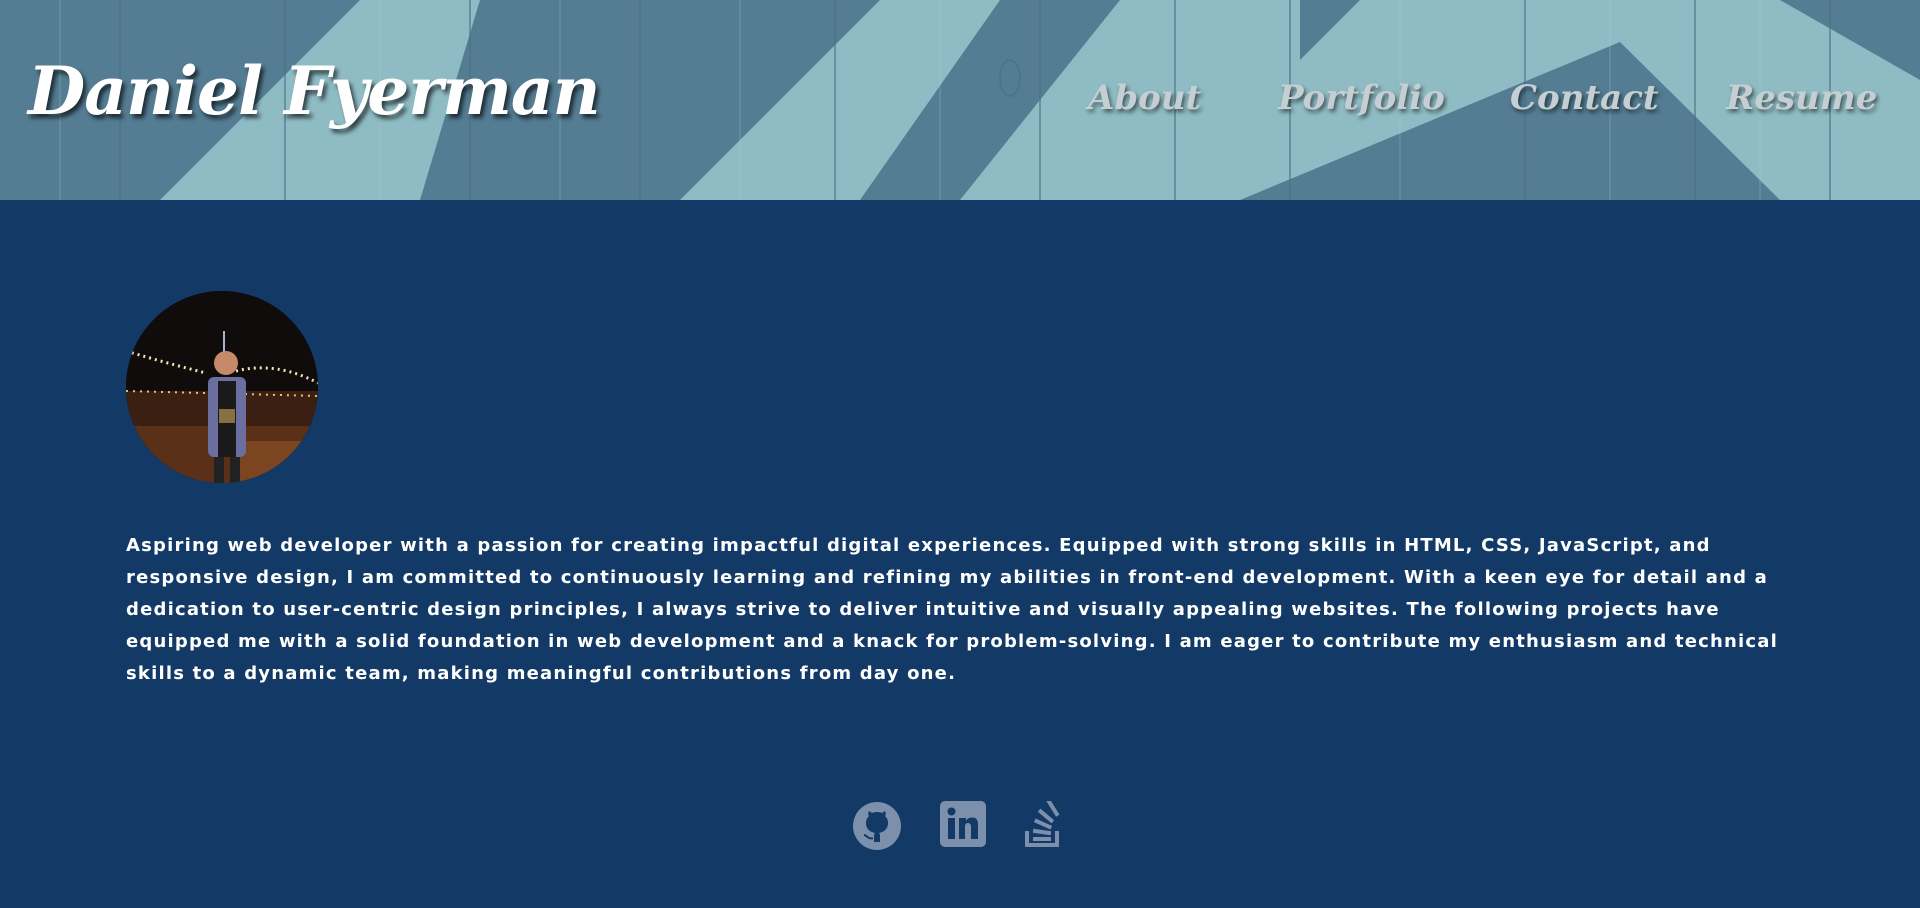 This screenshot has height=908, width=1920. I want to click on stackoverflow-link, so click(1049, 825).